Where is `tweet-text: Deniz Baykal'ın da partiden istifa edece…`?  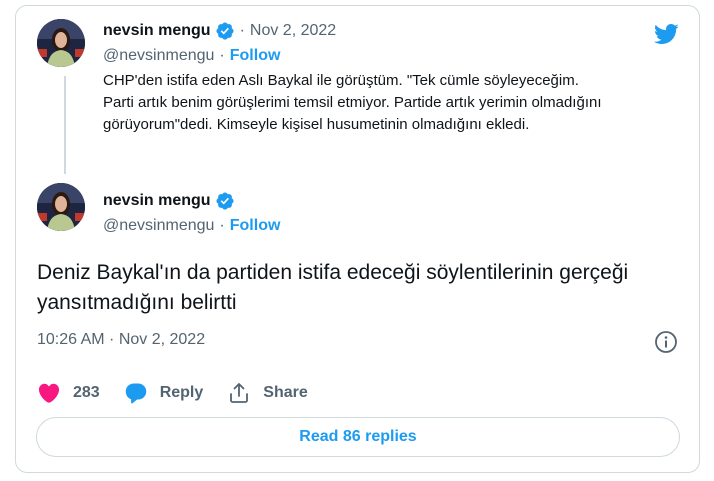
tweet-text: Deniz Baykal'ın da partiden istifa edece… is located at coordinates (333, 287).